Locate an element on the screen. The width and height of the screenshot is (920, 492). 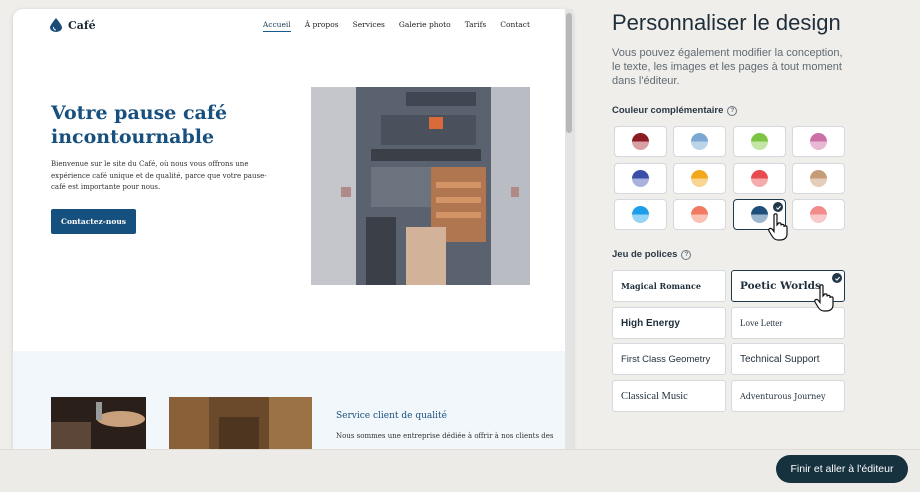
font-option-adventurous-journey: Adventurous Journey is located at coordinates (788, 396).